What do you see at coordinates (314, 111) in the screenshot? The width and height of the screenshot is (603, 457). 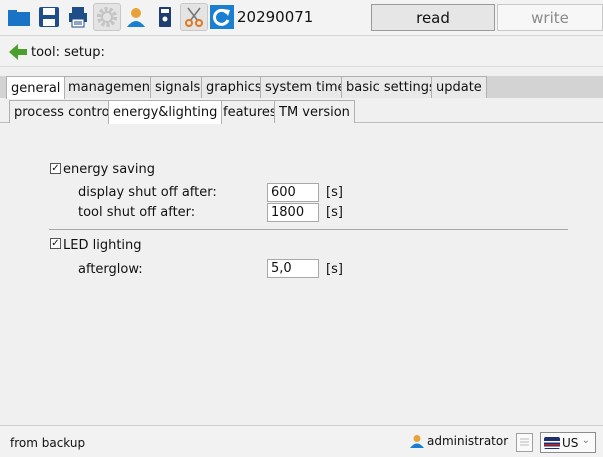 I see `tab-tm-version: TM version` at bounding box center [314, 111].